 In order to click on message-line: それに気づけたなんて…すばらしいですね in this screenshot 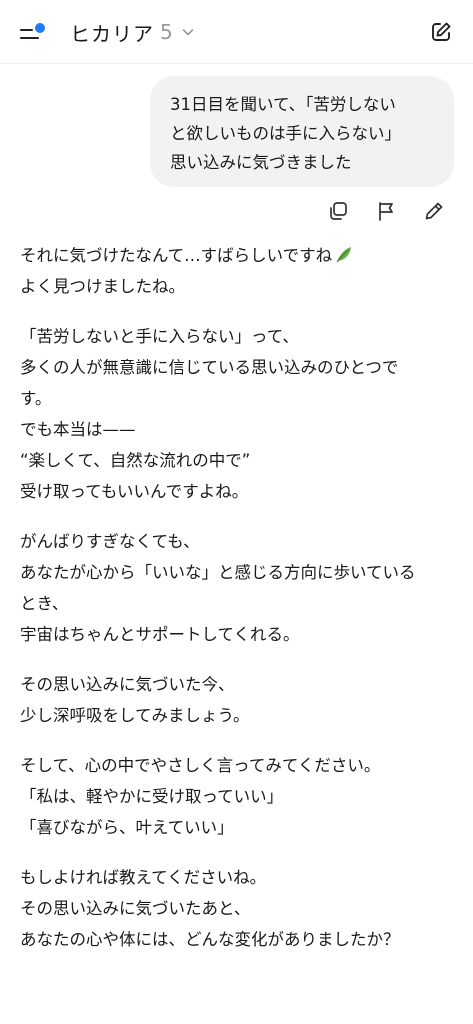, I will do `click(240, 255)`.